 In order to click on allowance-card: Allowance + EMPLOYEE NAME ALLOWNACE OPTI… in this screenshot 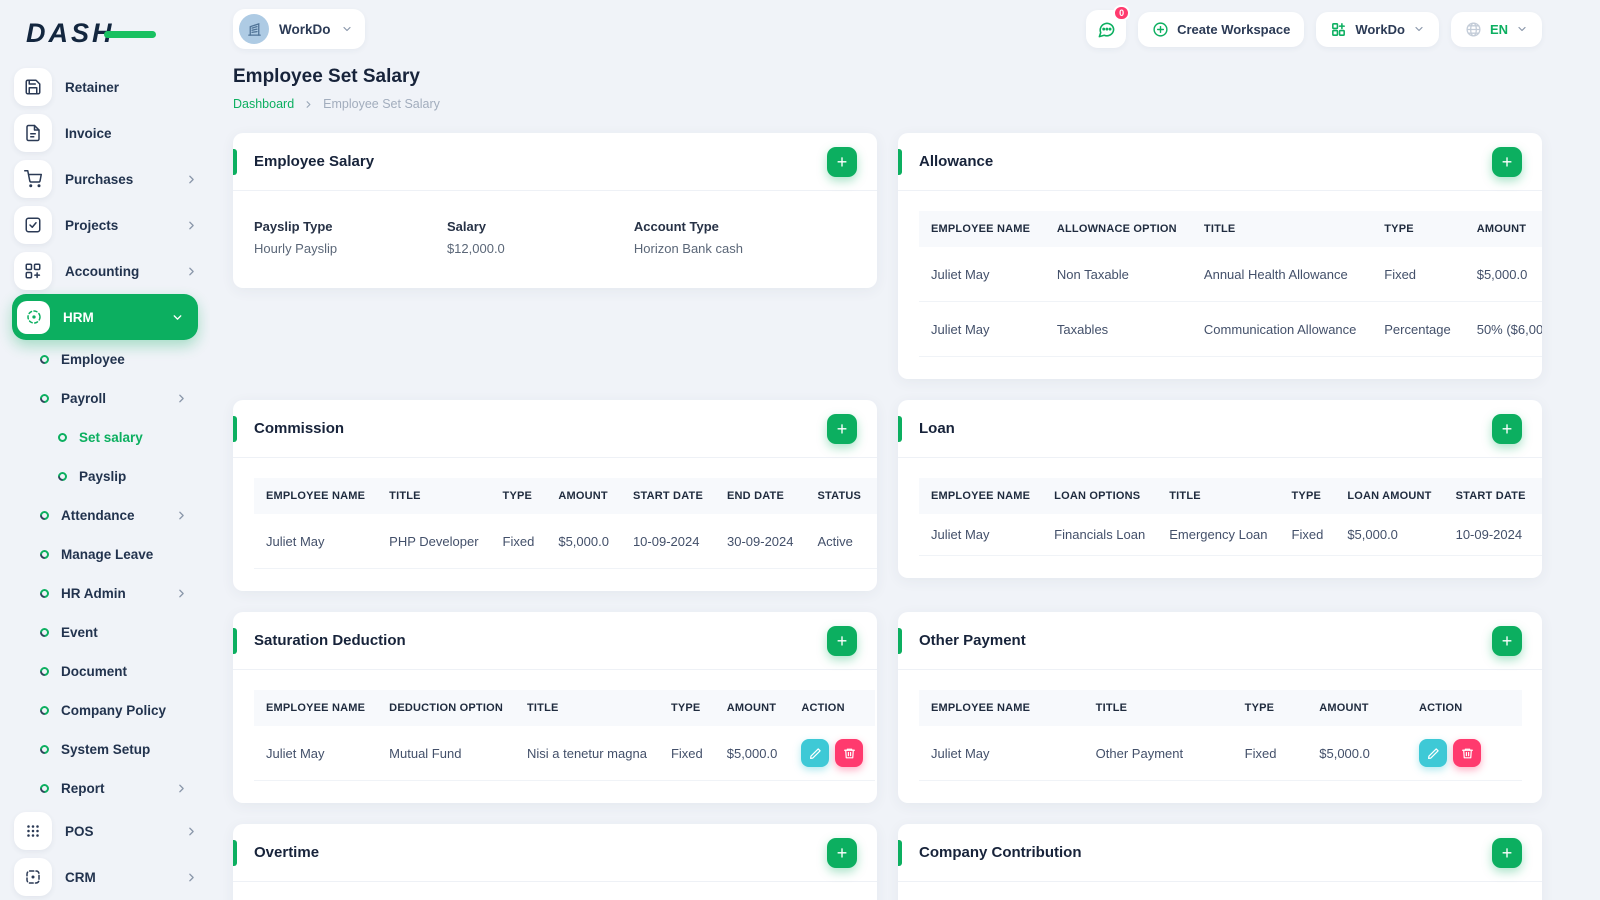, I will do `click(1220, 256)`.